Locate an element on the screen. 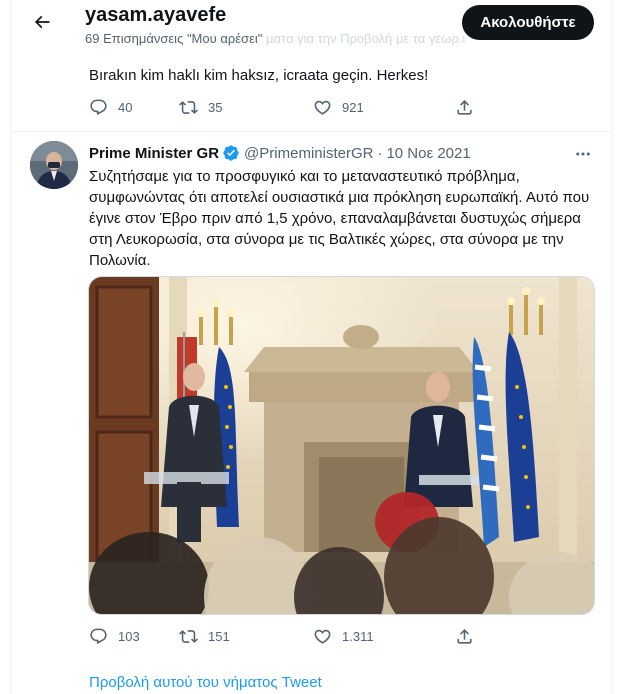  like-button: 1.311 is located at coordinates (384, 636).